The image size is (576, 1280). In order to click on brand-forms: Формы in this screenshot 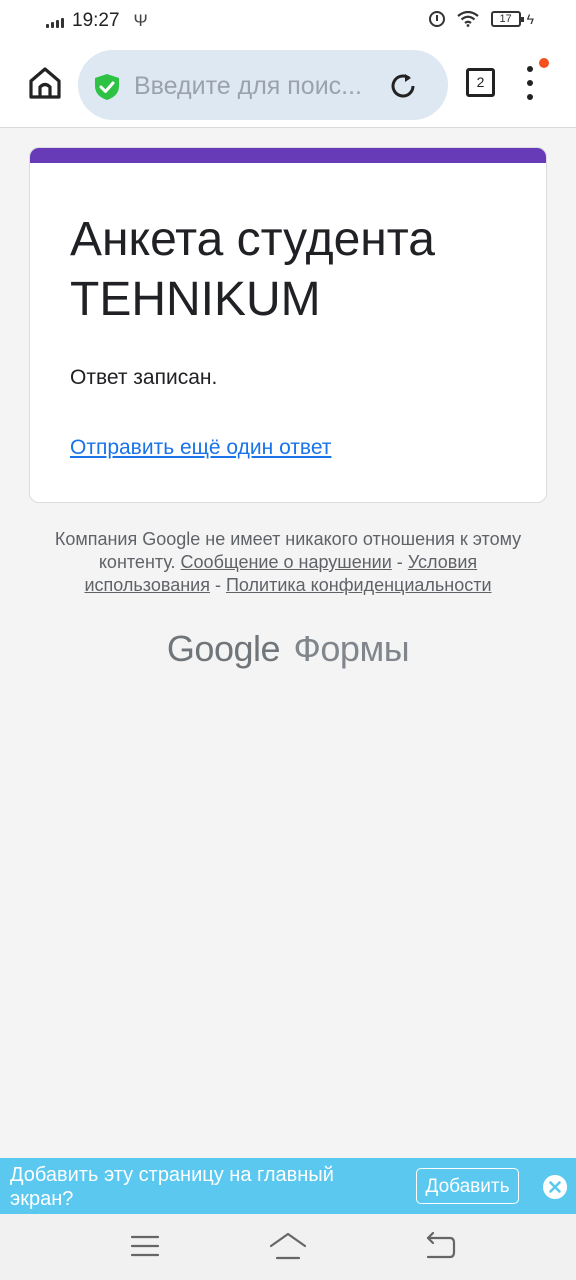, I will do `click(351, 648)`.